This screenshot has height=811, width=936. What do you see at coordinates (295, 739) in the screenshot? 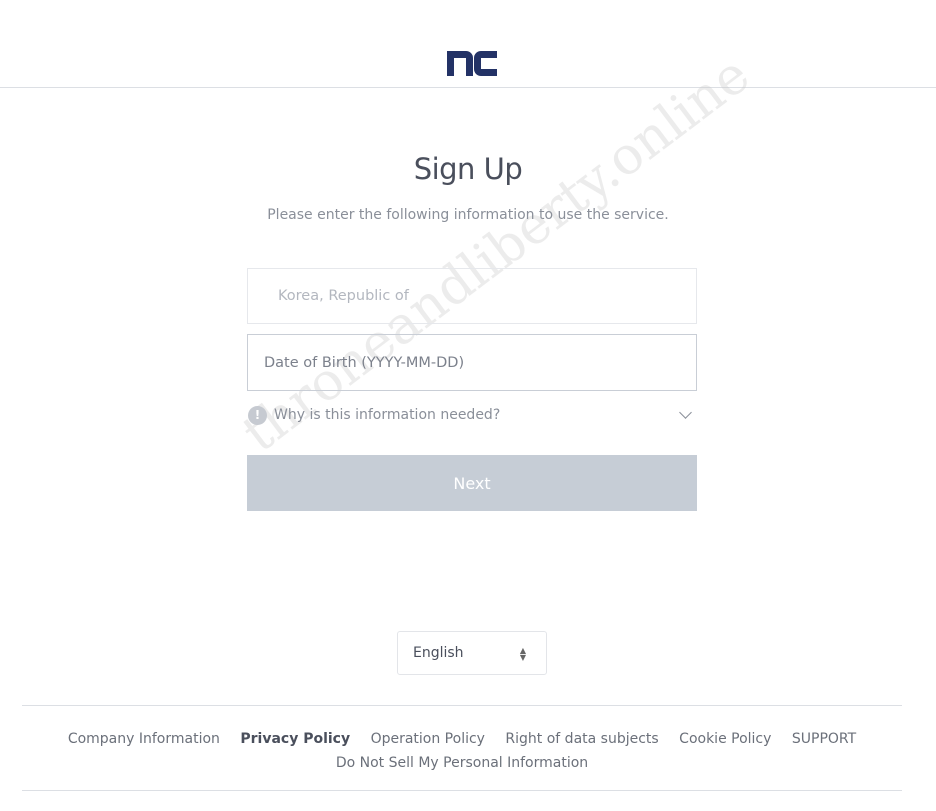
I see `footer-link-privacy-policy: Privacy Policy` at bounding box center [295, 739].